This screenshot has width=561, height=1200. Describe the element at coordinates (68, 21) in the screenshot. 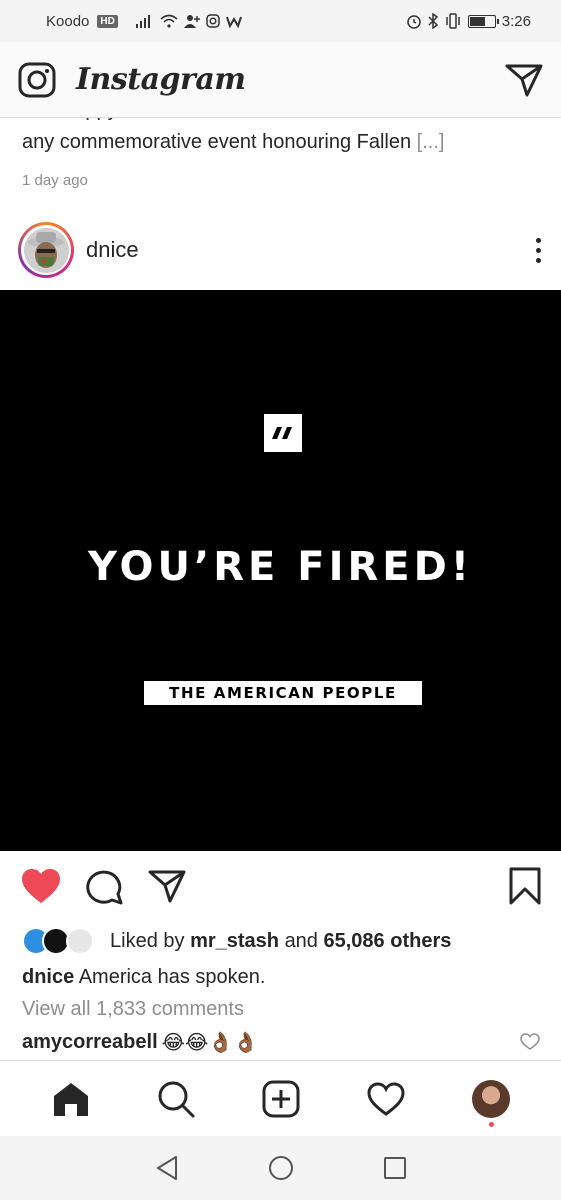

I see `carrier-name: Koodo` at that location.